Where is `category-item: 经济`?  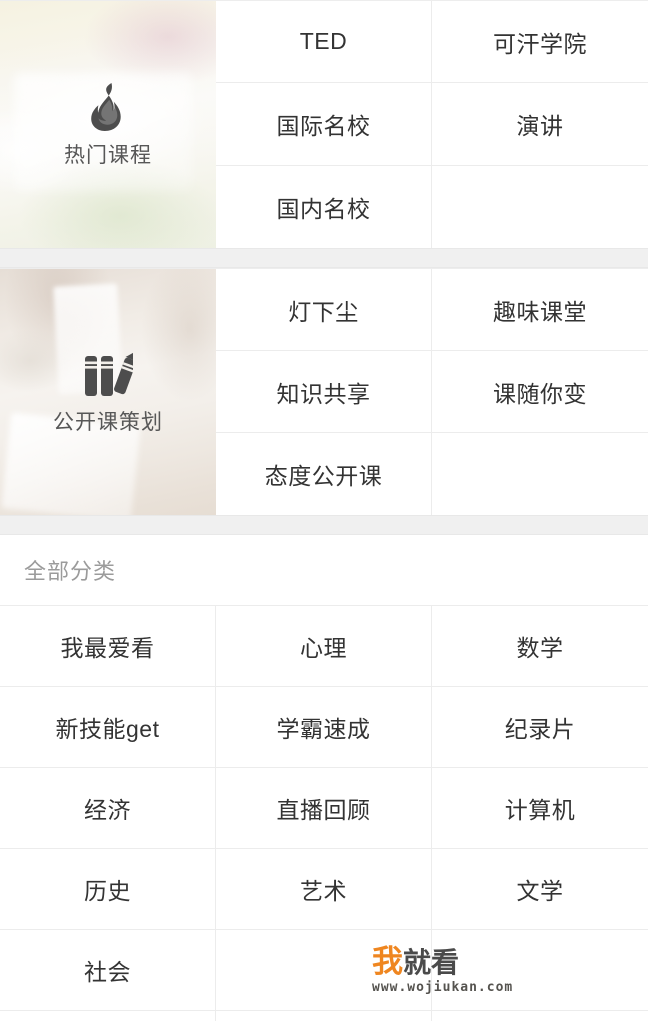 category-item: 经济 is located at coordinates (108, 808).